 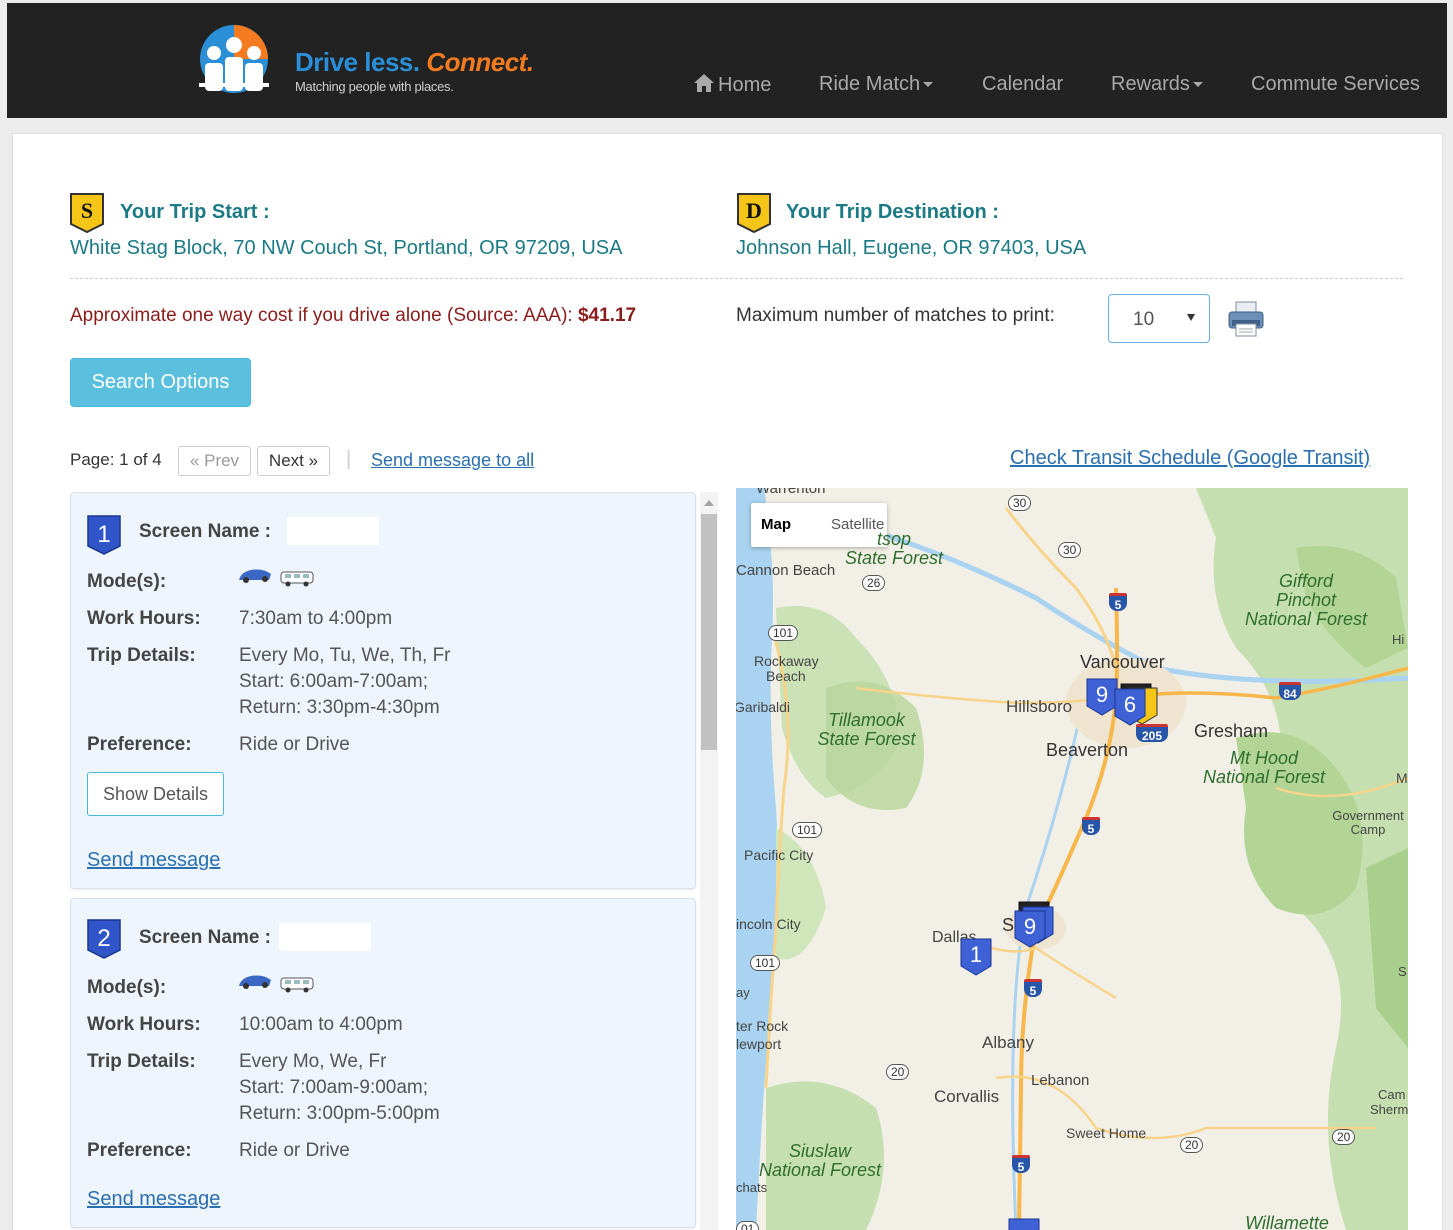 I want to click on route-shield: 20, so click(x=898, y=1072).